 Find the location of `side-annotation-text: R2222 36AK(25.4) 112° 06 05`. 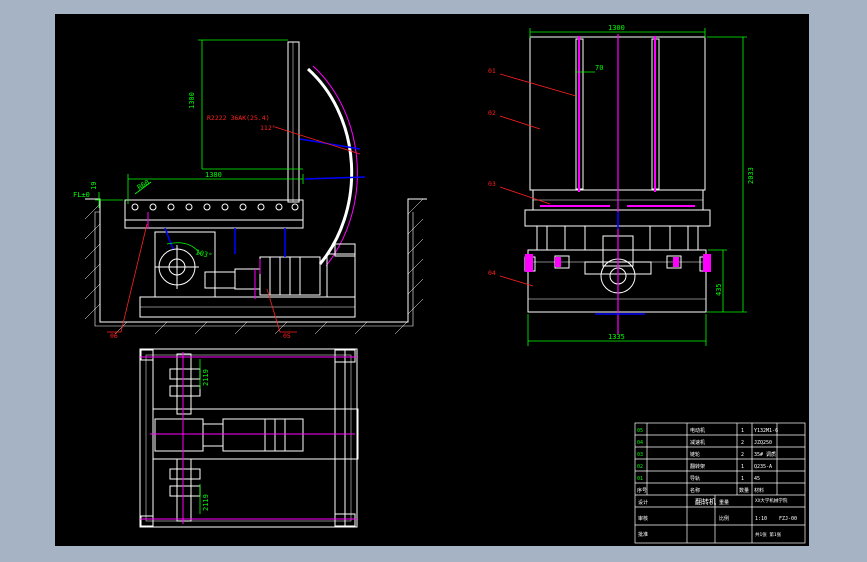

side-annotation-text: R2222 36AK(25.4) 112° 06 05 is located at coordinates (200, 227).